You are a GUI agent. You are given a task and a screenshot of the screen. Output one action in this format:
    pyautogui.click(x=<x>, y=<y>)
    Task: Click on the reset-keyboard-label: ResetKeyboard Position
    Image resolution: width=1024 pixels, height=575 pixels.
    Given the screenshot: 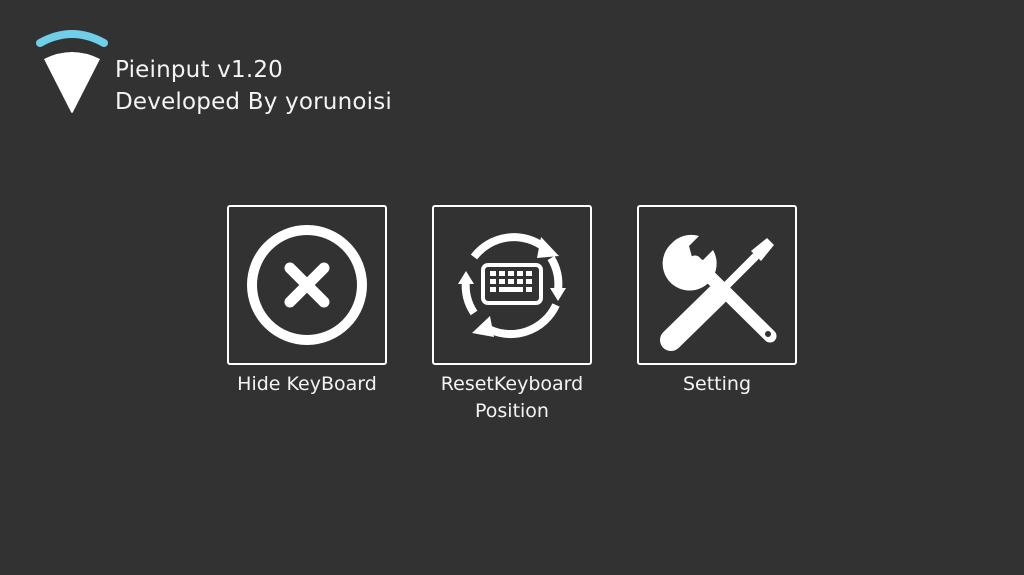 What is the action you would take?
    pyautogui.click(x=512, y=397)
    